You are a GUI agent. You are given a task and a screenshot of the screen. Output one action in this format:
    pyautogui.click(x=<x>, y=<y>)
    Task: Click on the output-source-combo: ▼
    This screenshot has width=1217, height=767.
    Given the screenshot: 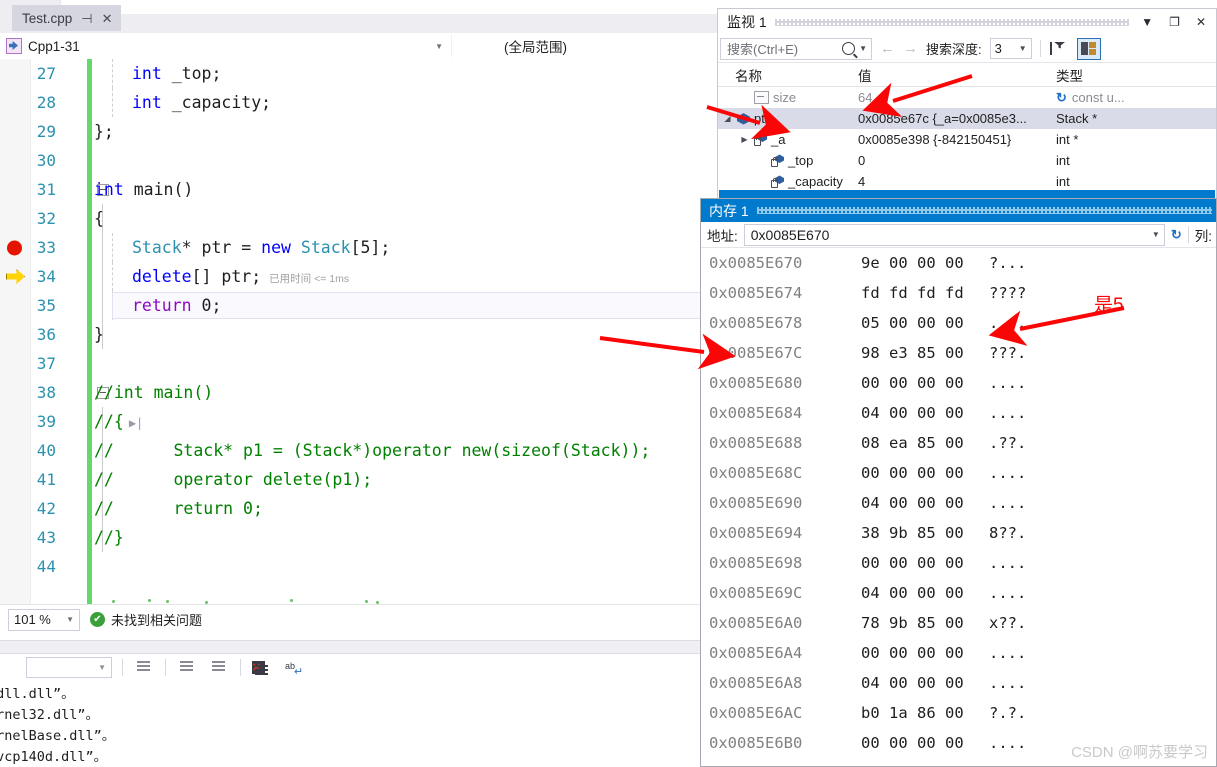 What is the action you would take?
    pyautogui.click(x=69, y=667)
    